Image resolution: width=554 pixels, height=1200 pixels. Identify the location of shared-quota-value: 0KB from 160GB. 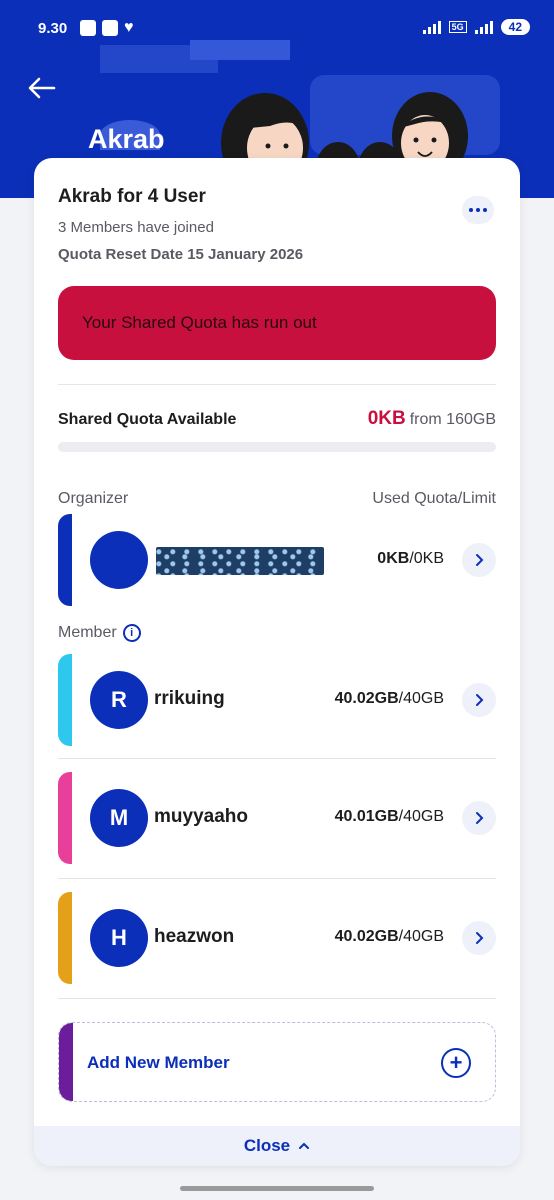
(432, 419).